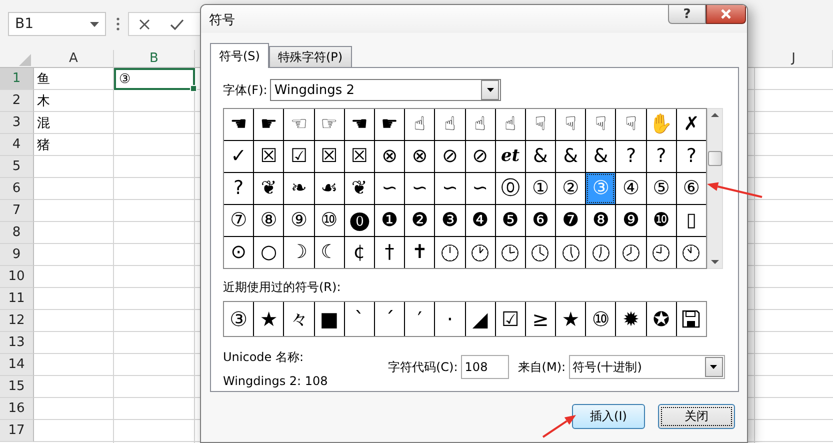  Describe the element at coordinates (571, 220) in the screenshot. I see `symbol-cell: ❼` at that location.